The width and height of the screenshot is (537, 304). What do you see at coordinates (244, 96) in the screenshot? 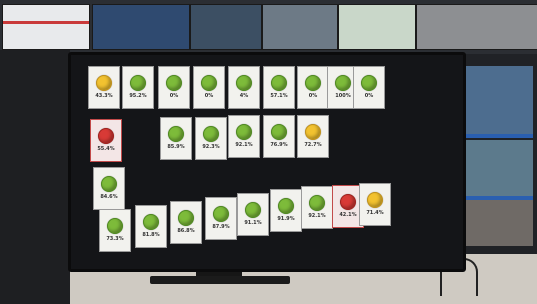
I see `status-value: 4%` at bounding box center [244, 96].